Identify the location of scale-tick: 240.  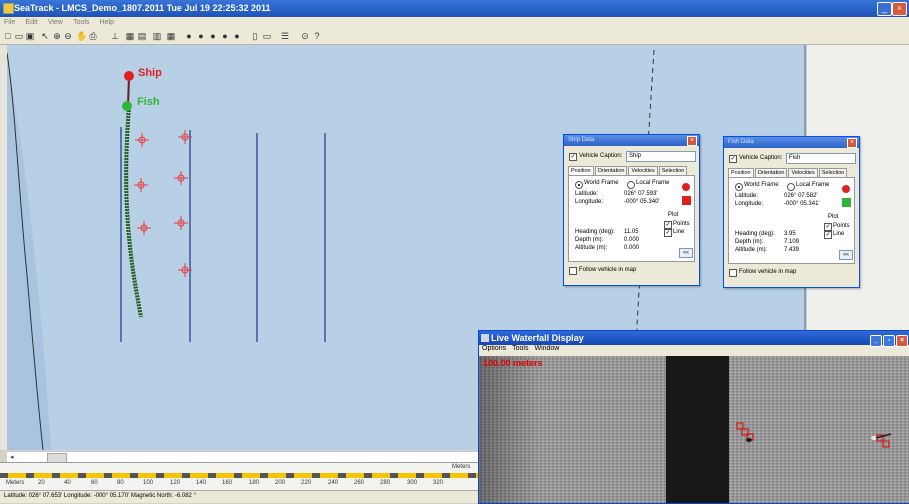
(333, 483).